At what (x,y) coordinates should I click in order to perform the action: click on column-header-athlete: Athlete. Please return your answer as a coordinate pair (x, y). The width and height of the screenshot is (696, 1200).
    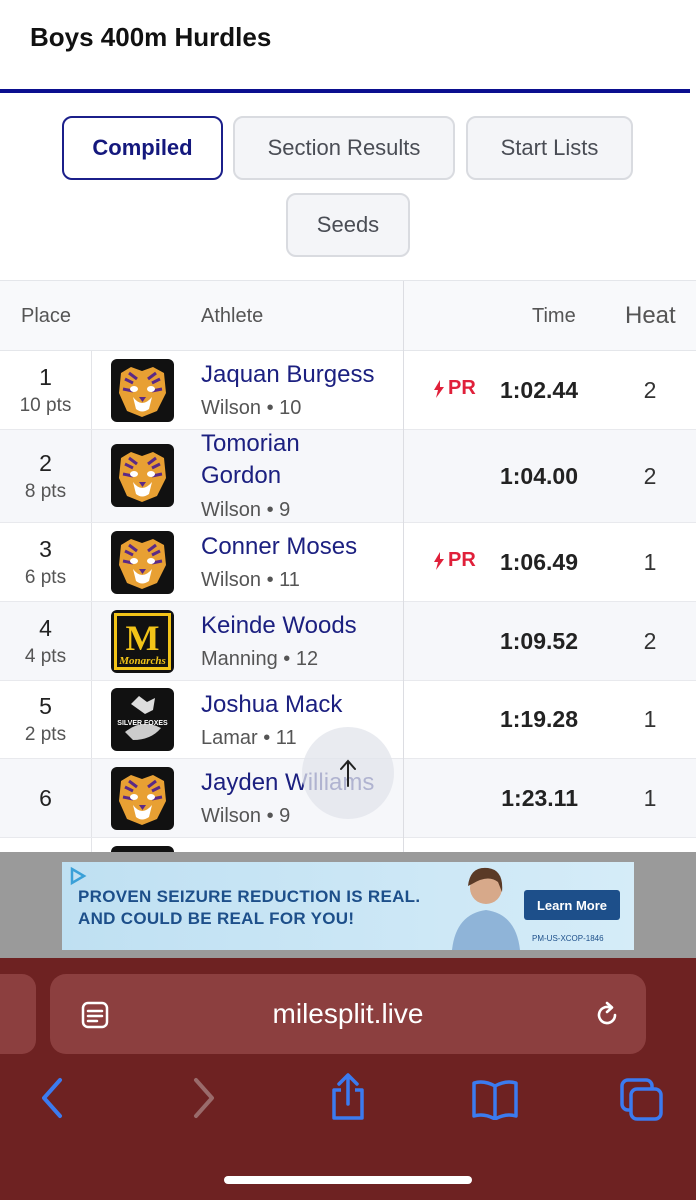
    Looking at the image, I should click on (232, 316).